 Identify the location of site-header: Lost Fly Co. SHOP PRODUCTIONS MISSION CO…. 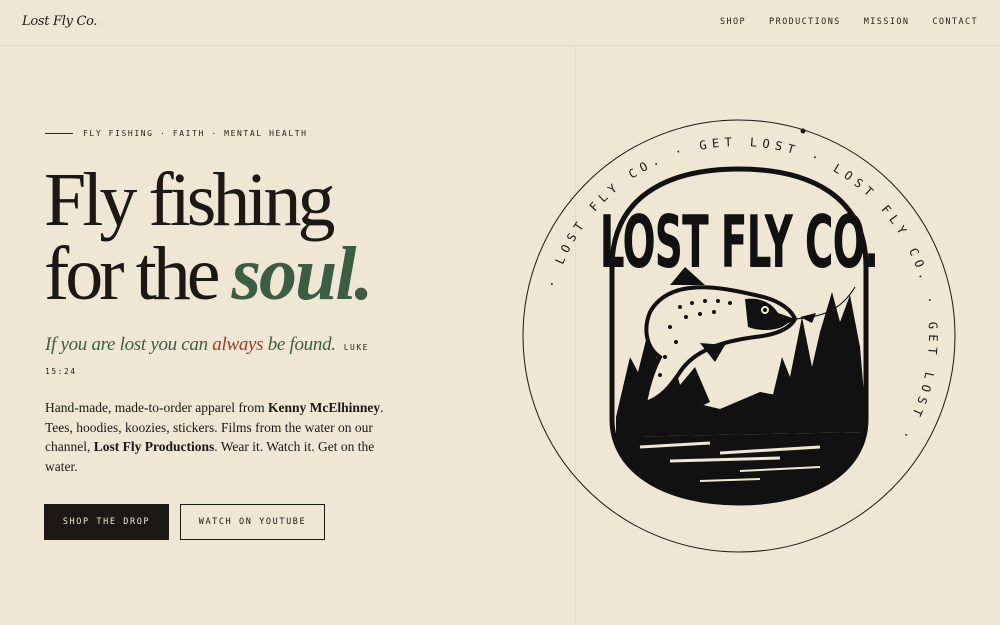
(500, 23).